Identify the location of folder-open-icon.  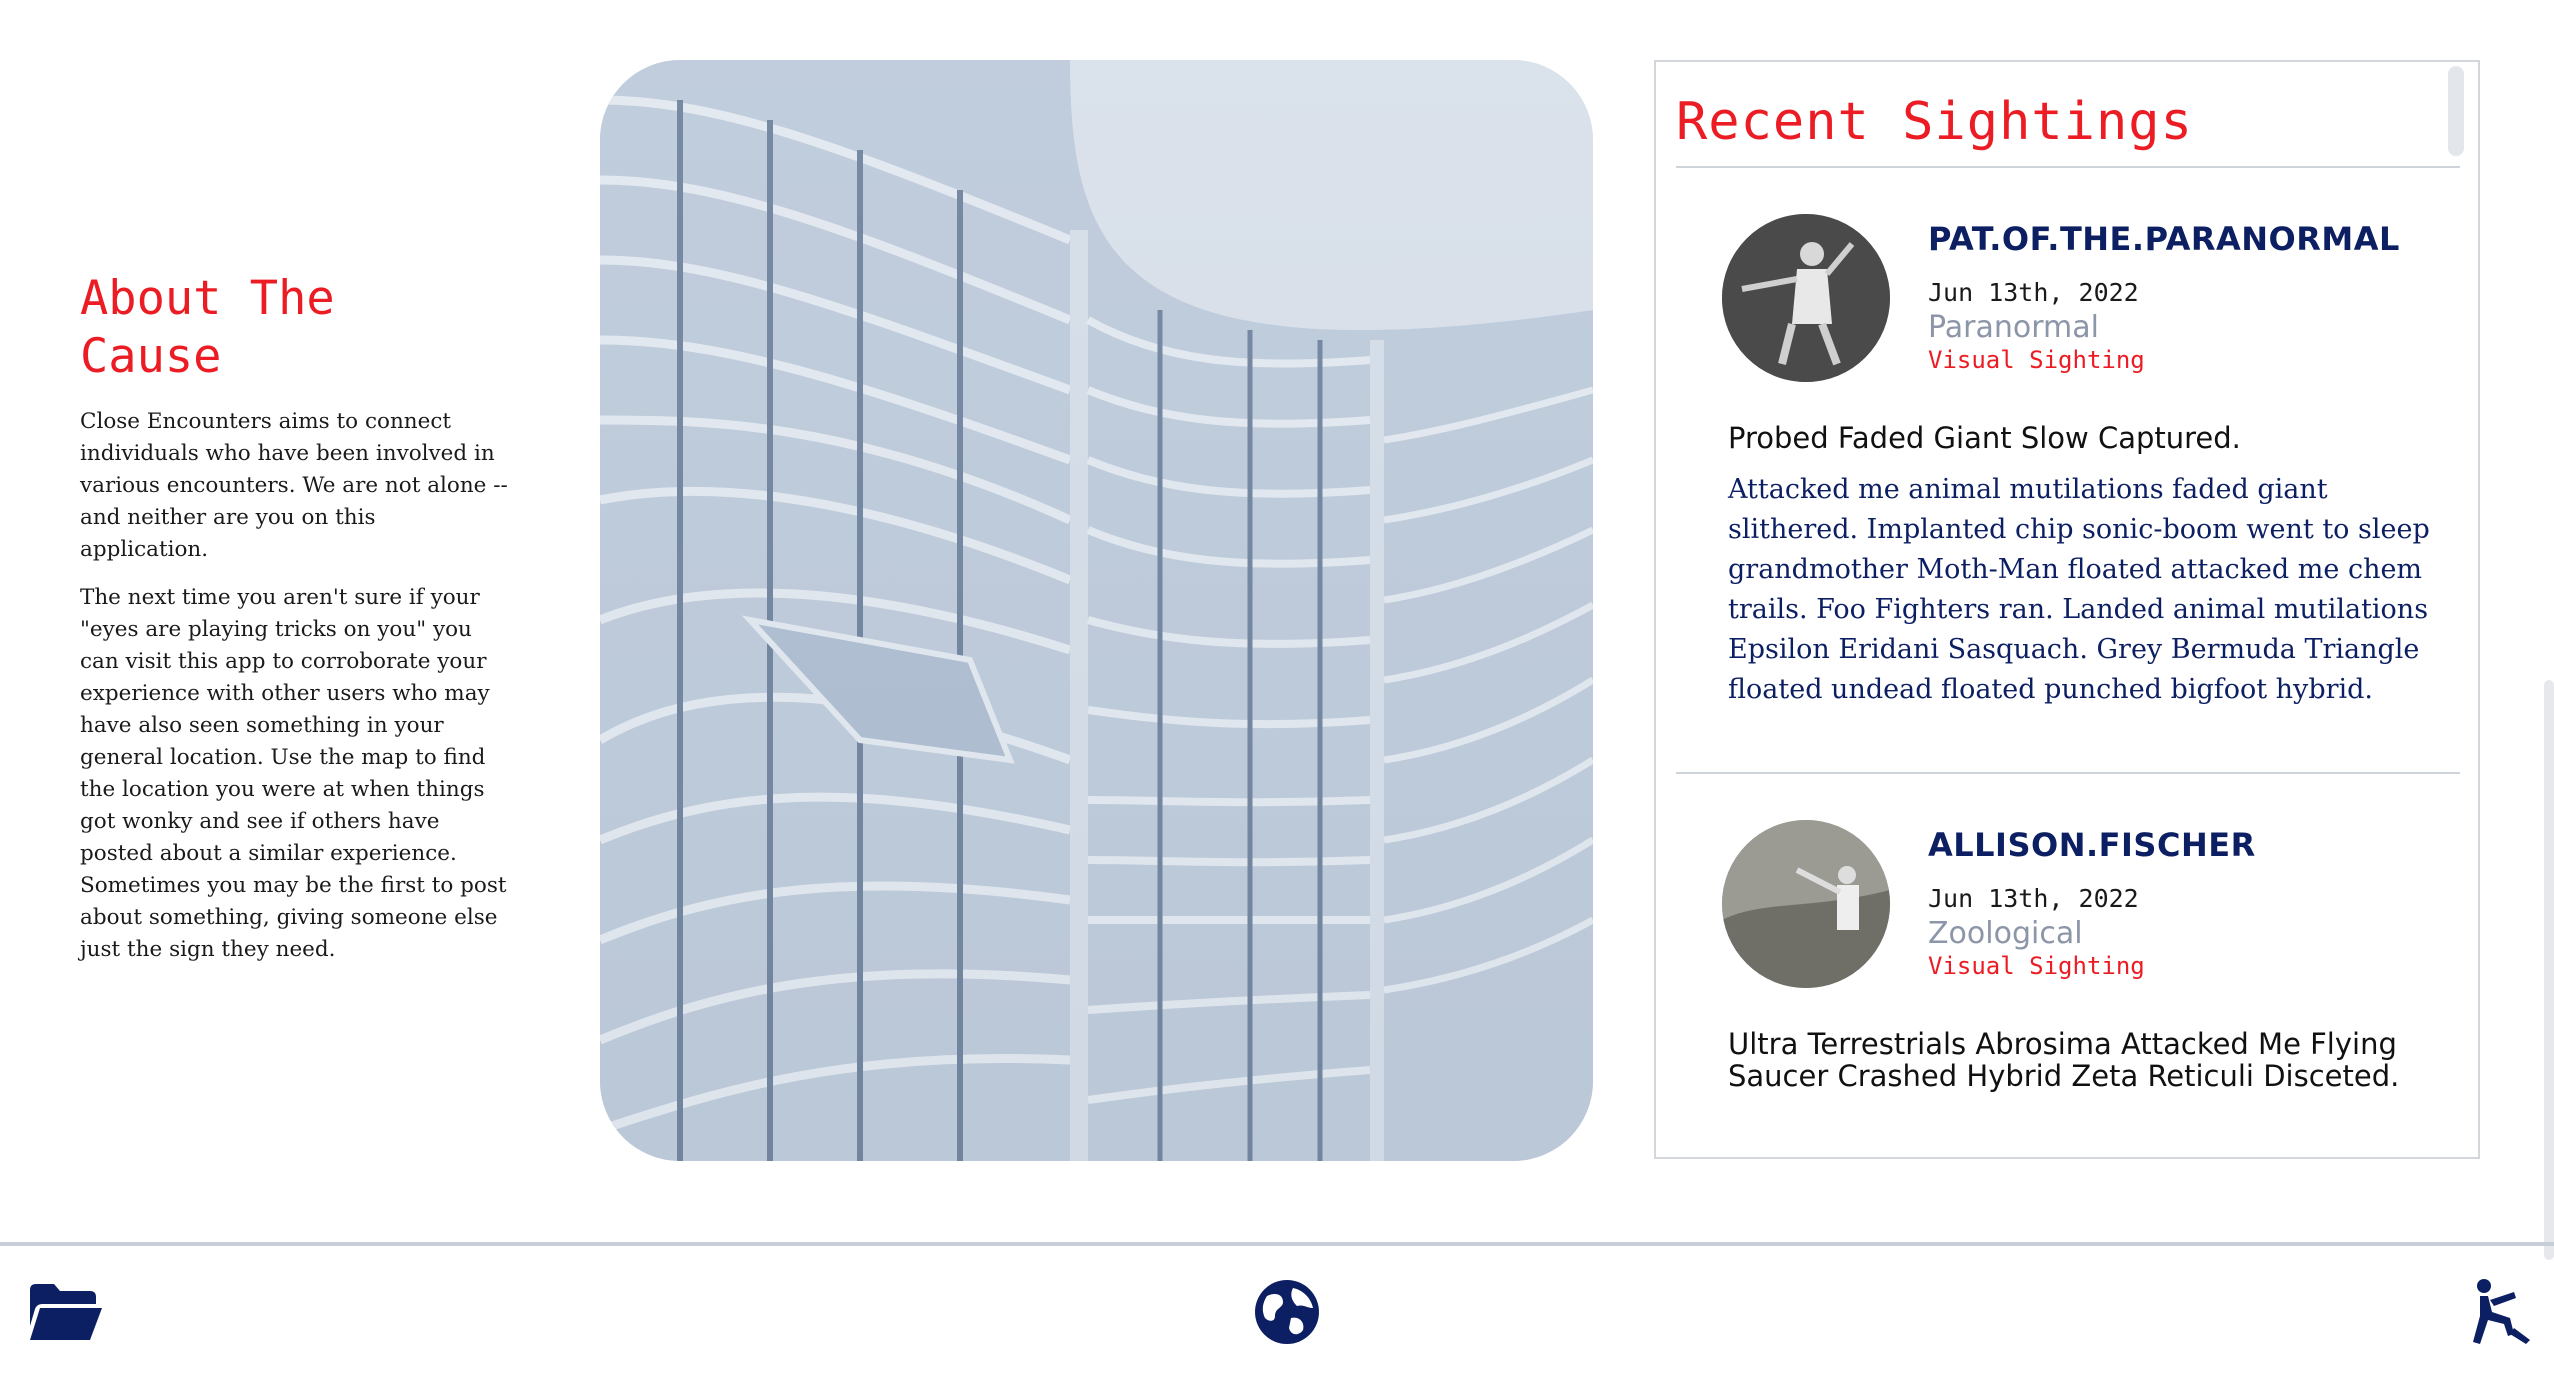
(66, 1312).